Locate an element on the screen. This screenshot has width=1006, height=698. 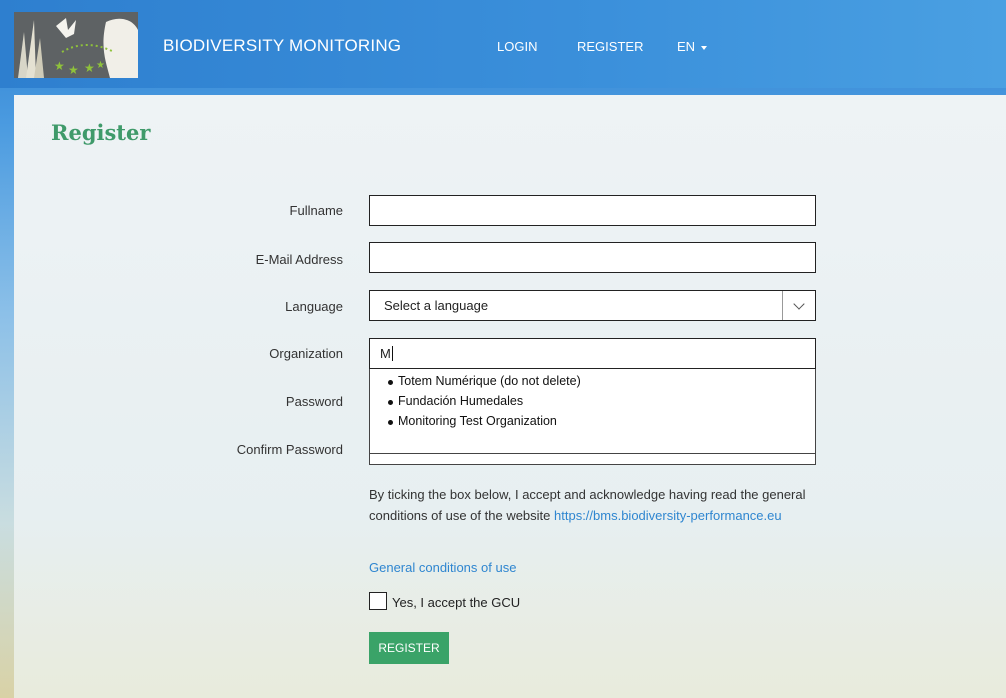
fullname-label: Fullname is located at coordinates (316, 210).